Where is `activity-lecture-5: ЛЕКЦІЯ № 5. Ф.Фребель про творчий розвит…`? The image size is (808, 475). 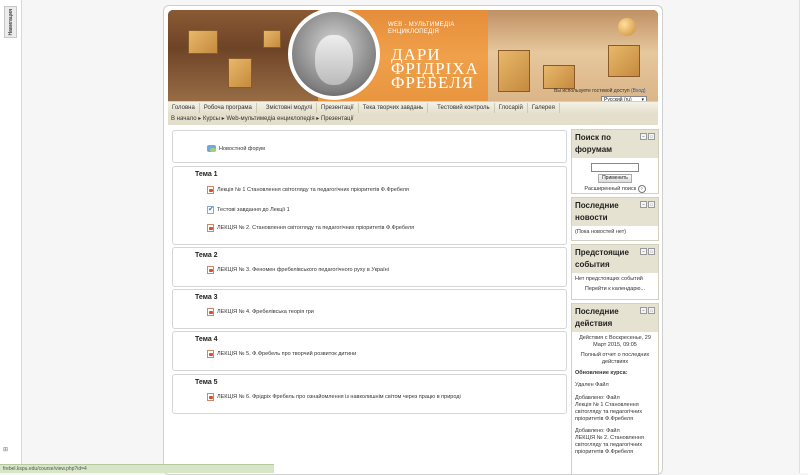 activity-lecture-5: ЛЕКЦІЯ № 5. Ф.Фребель про творчий розвит… is located at coordinates (281, 354).